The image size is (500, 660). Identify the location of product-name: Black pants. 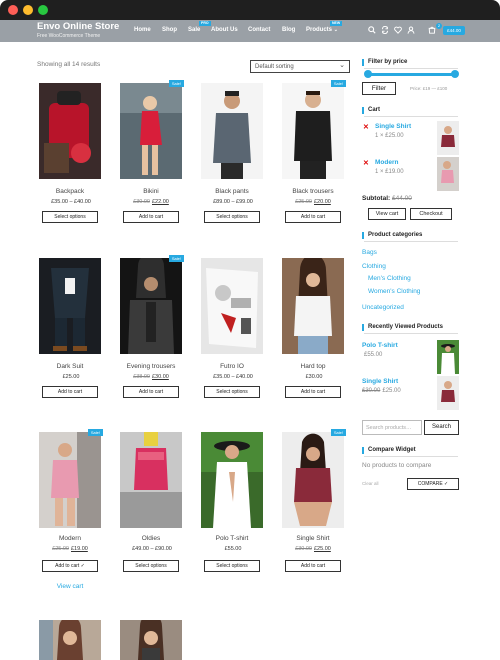
(232, 191).